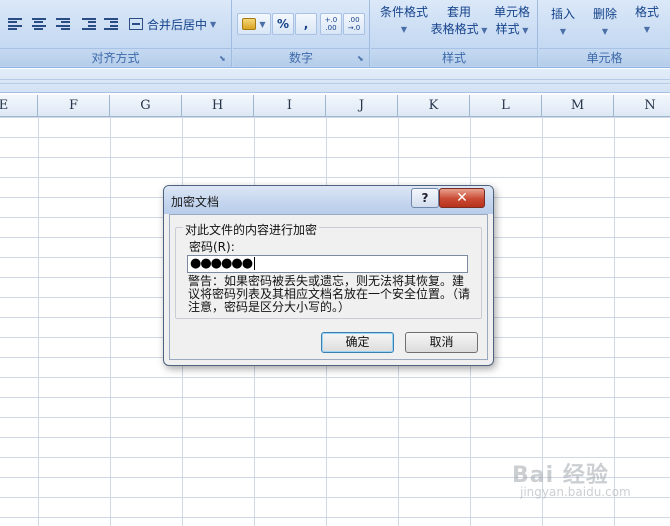 This screenshot has width=670, height=526. I want to click on ok-button: 确定, so click(357, 342).